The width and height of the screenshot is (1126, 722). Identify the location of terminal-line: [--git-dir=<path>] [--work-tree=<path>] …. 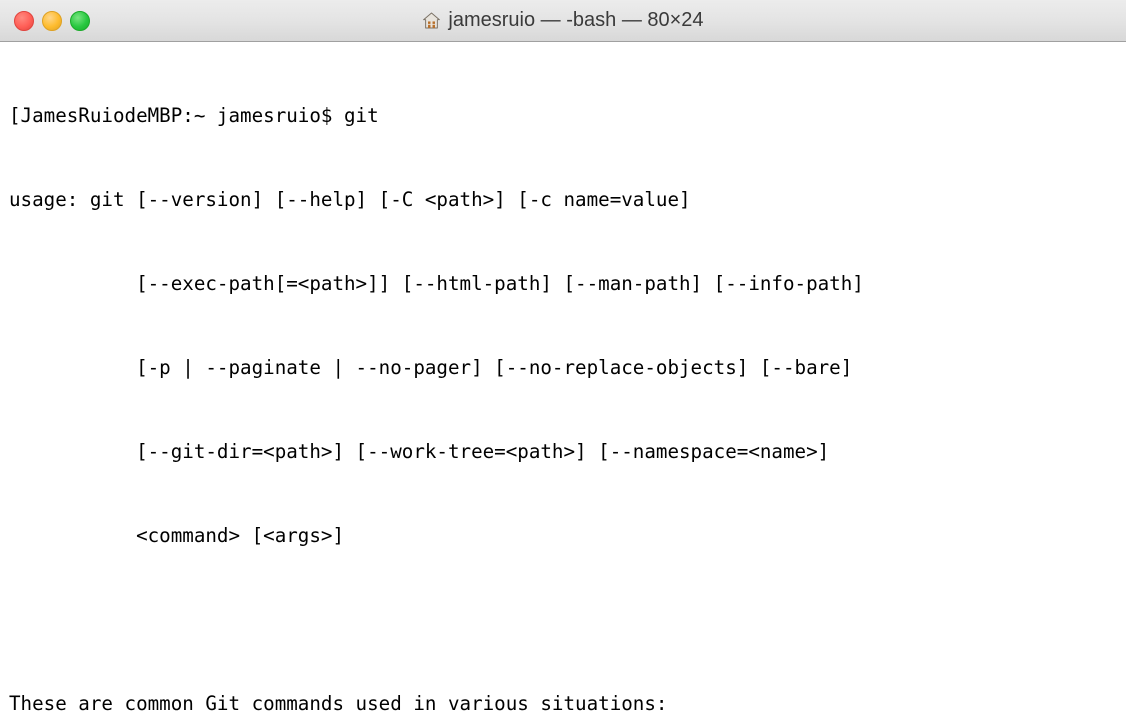
(419, 451).